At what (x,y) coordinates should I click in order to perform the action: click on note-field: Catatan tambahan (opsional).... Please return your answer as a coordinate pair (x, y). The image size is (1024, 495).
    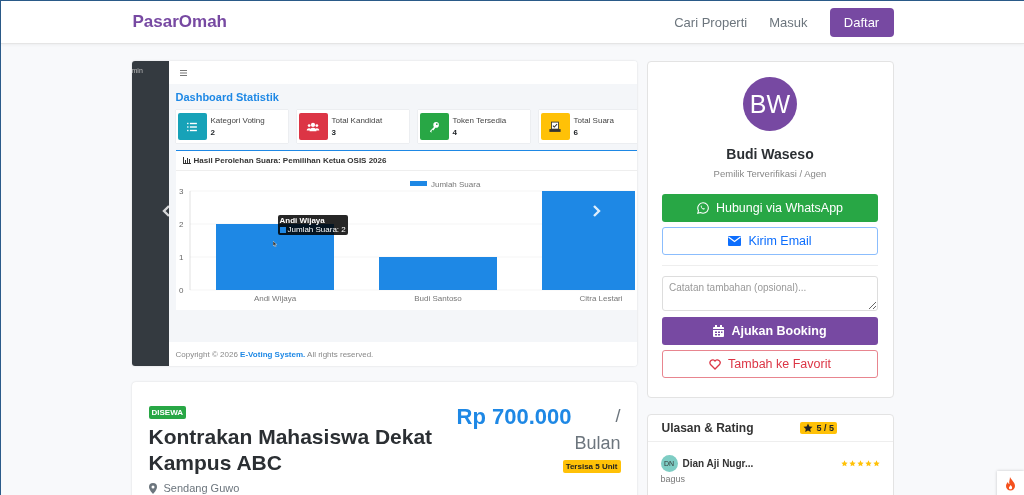
    Looking at the image, I should click on (770, 293).